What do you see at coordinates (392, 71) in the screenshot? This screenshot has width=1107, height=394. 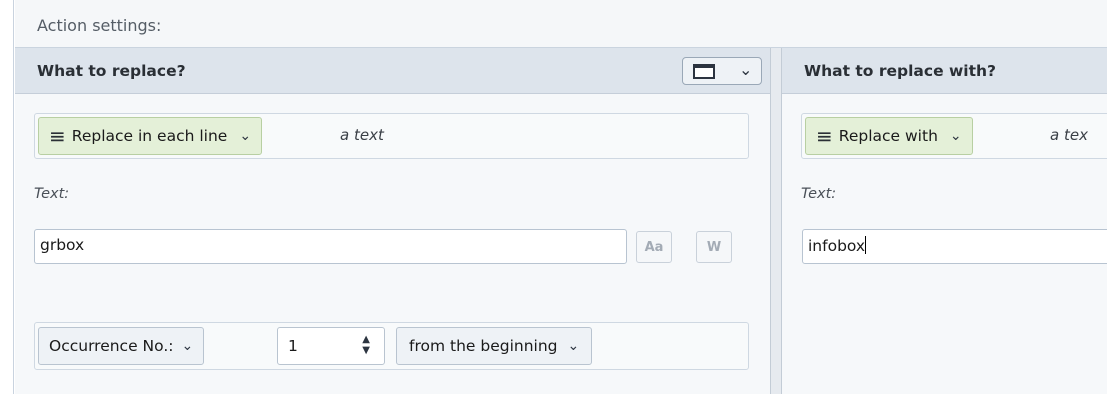 I see `panel-header: What to replace? ⌄` at bounding box center [392, 71].